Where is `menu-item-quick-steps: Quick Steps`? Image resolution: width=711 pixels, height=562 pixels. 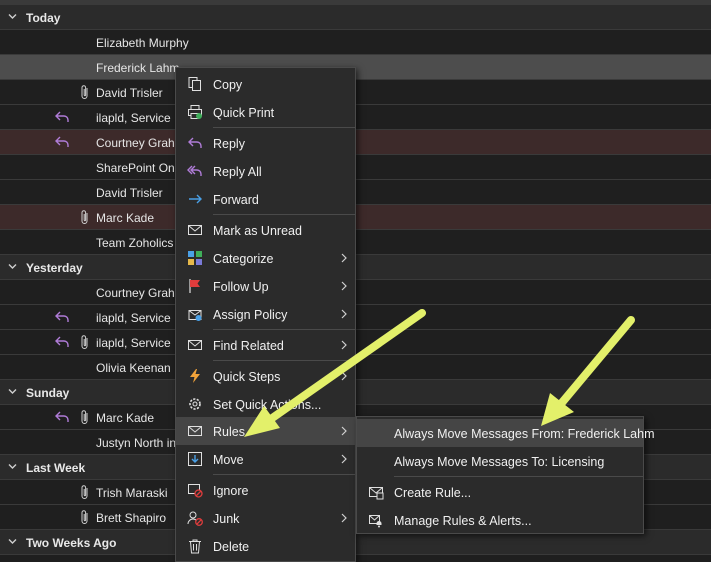 menu-item-quick-steps: Quick Steps is located at coordinates (265, 376).